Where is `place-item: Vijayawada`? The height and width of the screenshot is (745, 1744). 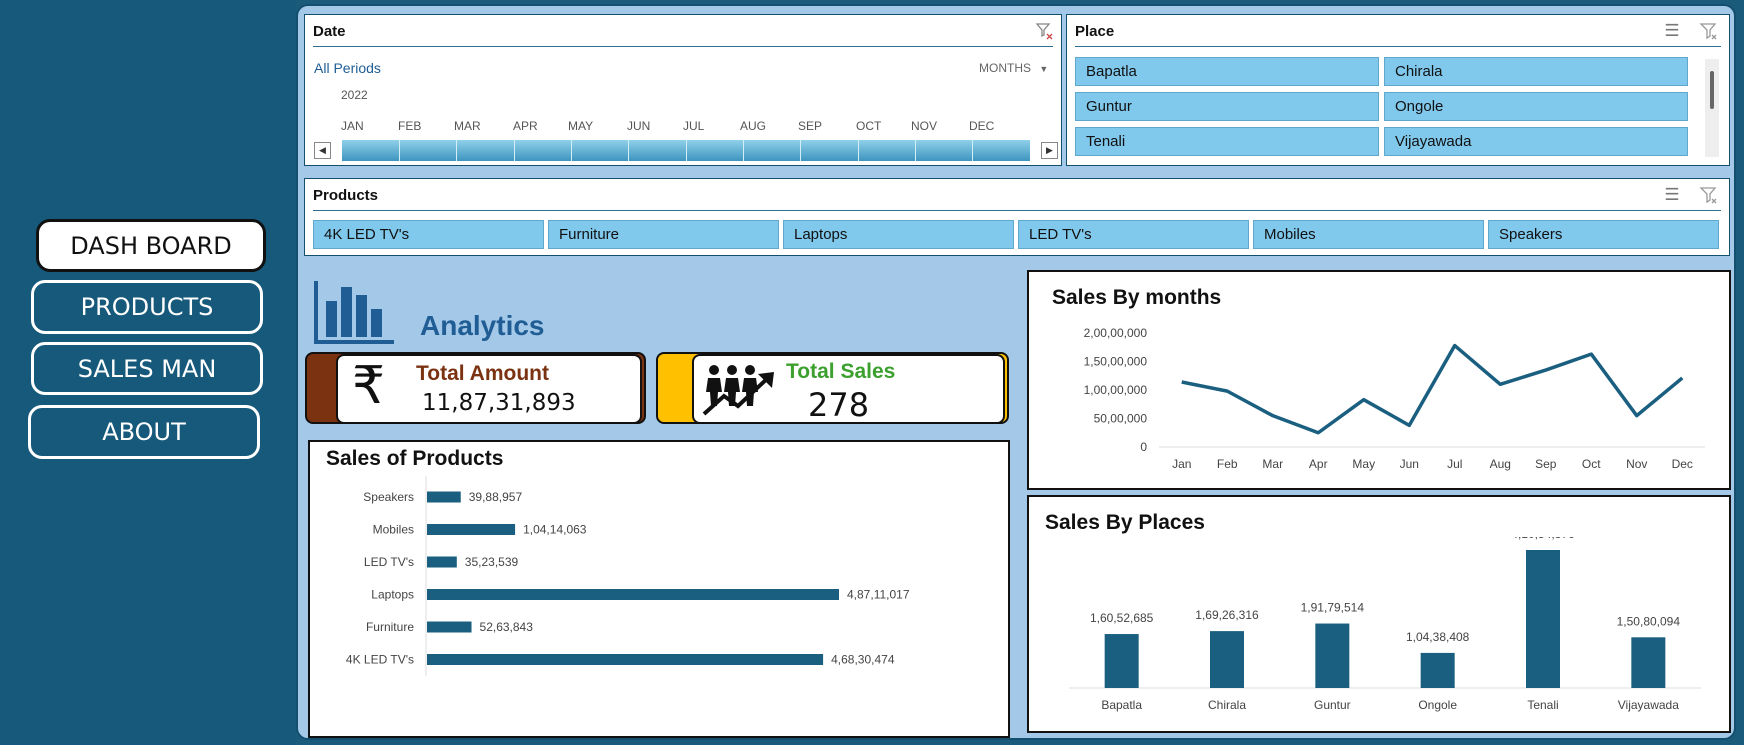
place-item: Vijayawada is located at coordinates (1536, 141).